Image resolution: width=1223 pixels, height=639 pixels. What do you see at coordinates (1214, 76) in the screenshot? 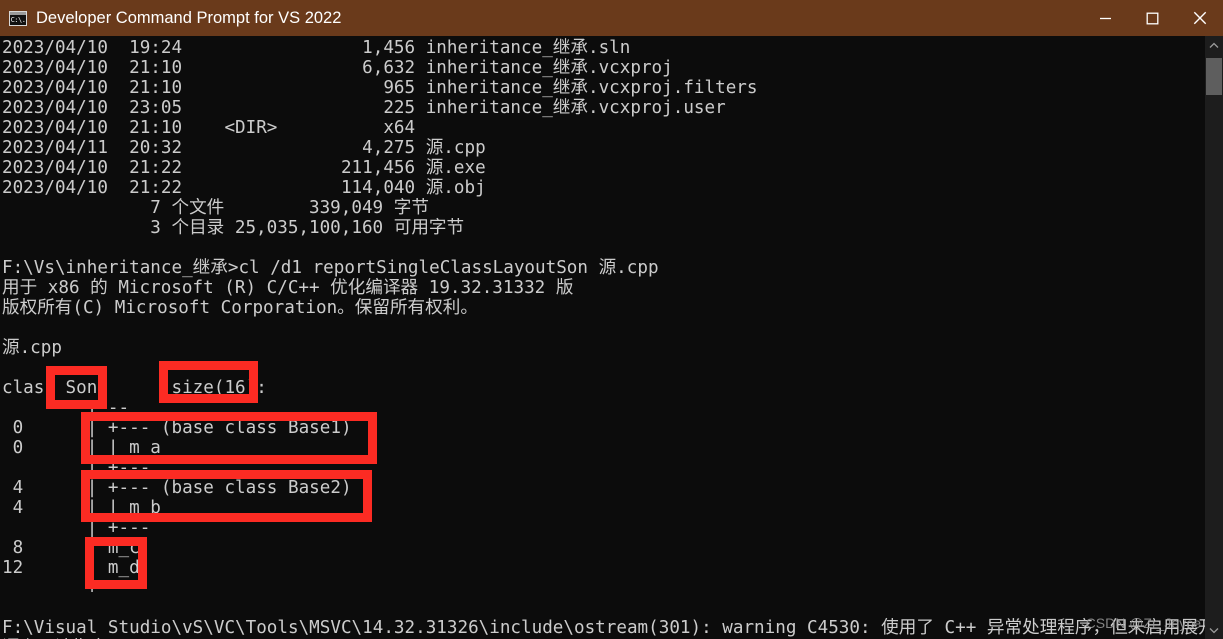
I see `scrollbar-thumb` at bounding box center [1214, 76].